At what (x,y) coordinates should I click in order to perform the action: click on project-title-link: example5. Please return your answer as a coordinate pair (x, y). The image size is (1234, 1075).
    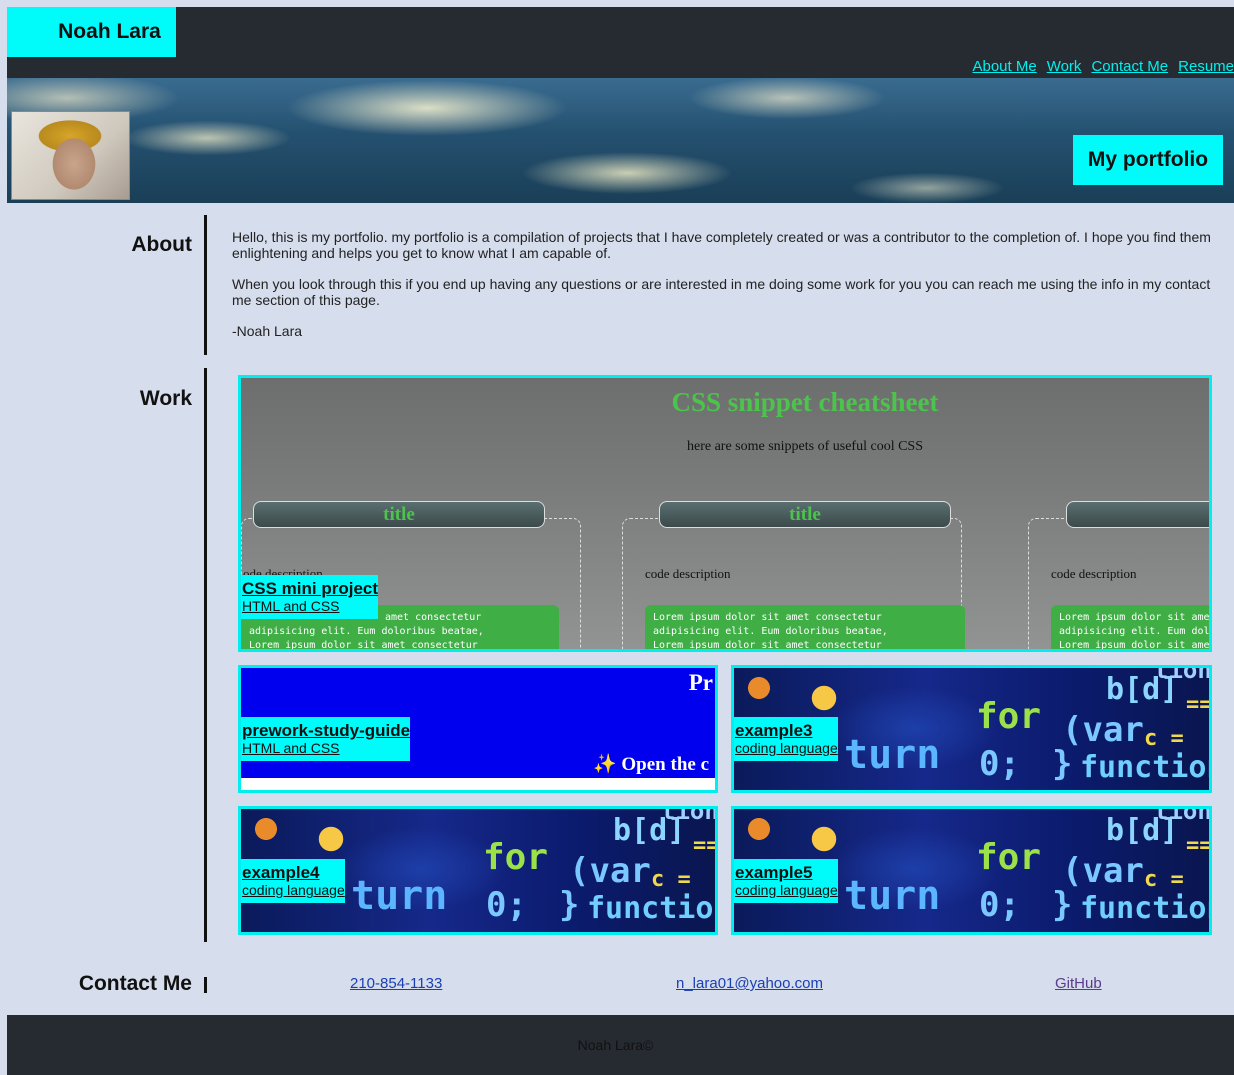
    Looking at the image, I should click on (786, 872).